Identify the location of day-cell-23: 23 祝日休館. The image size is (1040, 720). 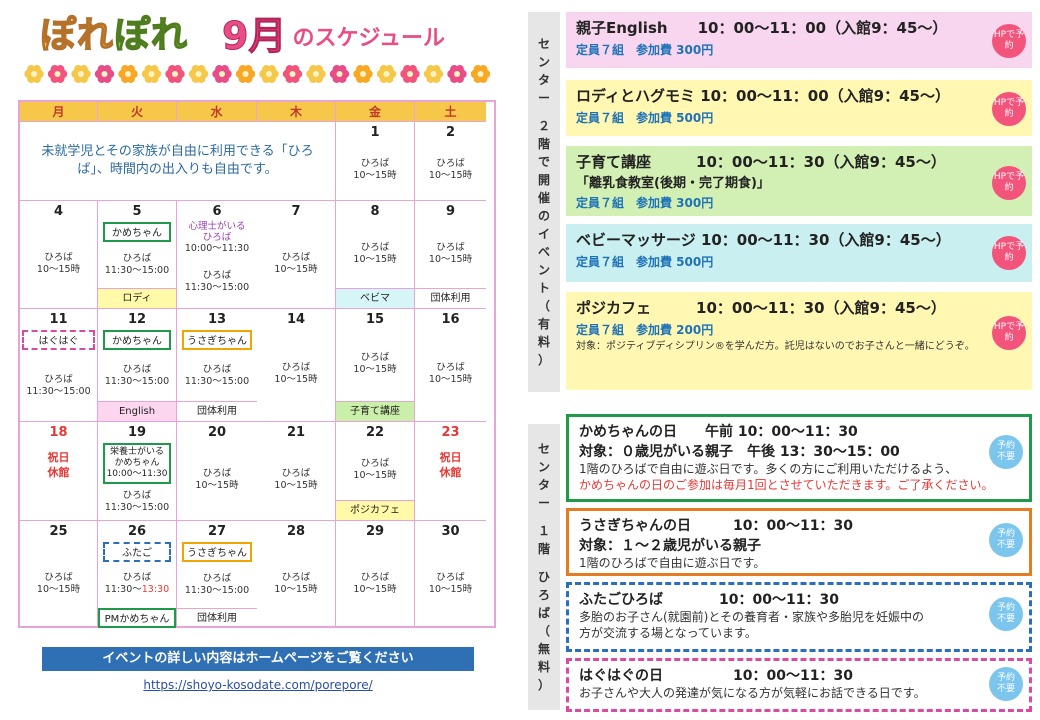
(450, 471).